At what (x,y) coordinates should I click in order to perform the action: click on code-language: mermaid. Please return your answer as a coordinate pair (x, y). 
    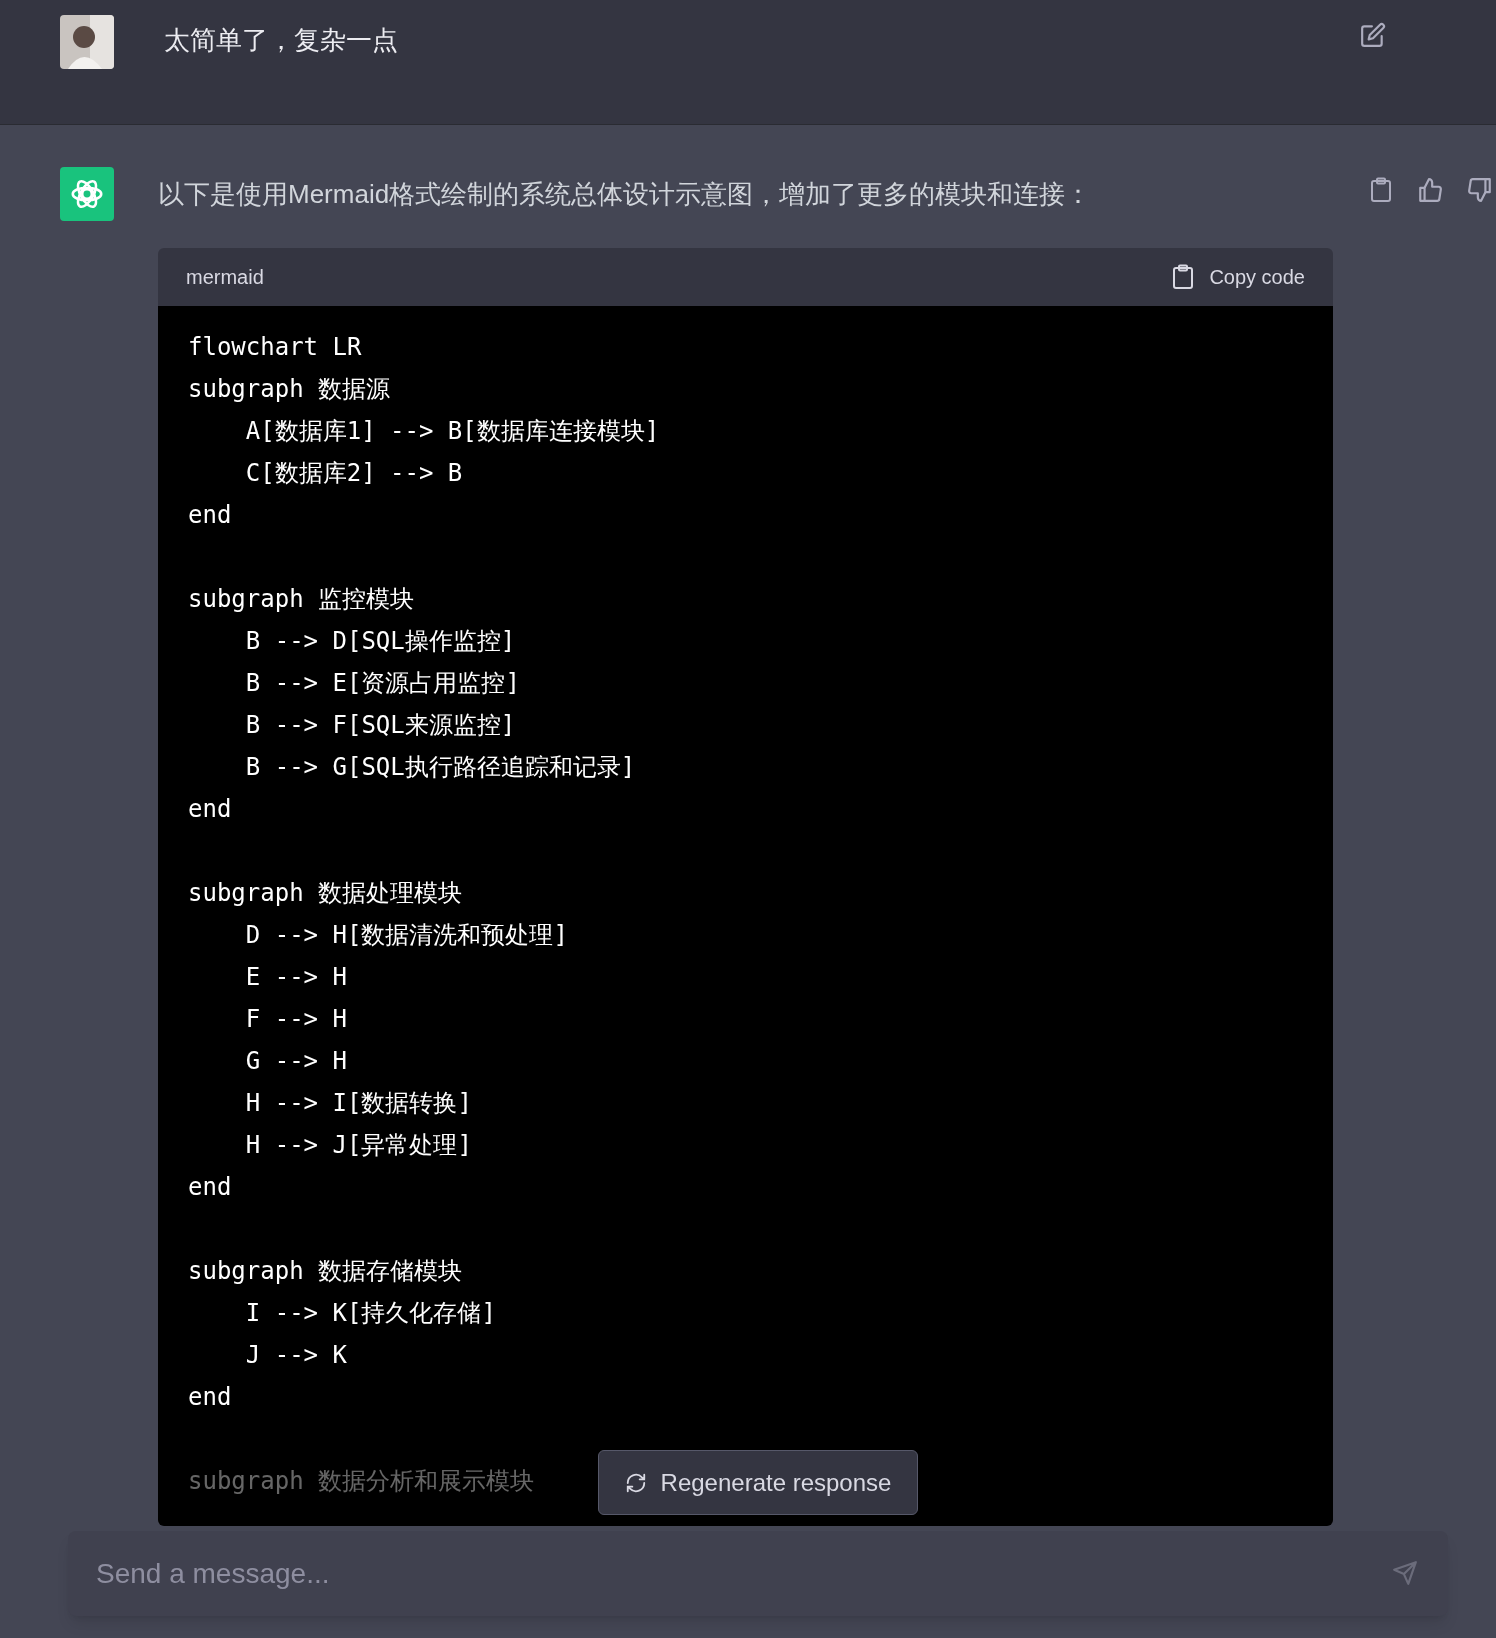
    Looking at the image, I should click on (225, 277).